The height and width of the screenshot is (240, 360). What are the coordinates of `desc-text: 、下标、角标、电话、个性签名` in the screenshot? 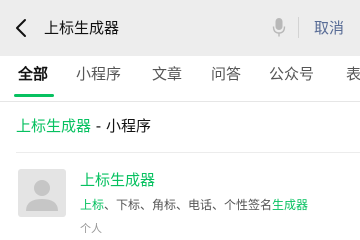 It's located at (188, 205).